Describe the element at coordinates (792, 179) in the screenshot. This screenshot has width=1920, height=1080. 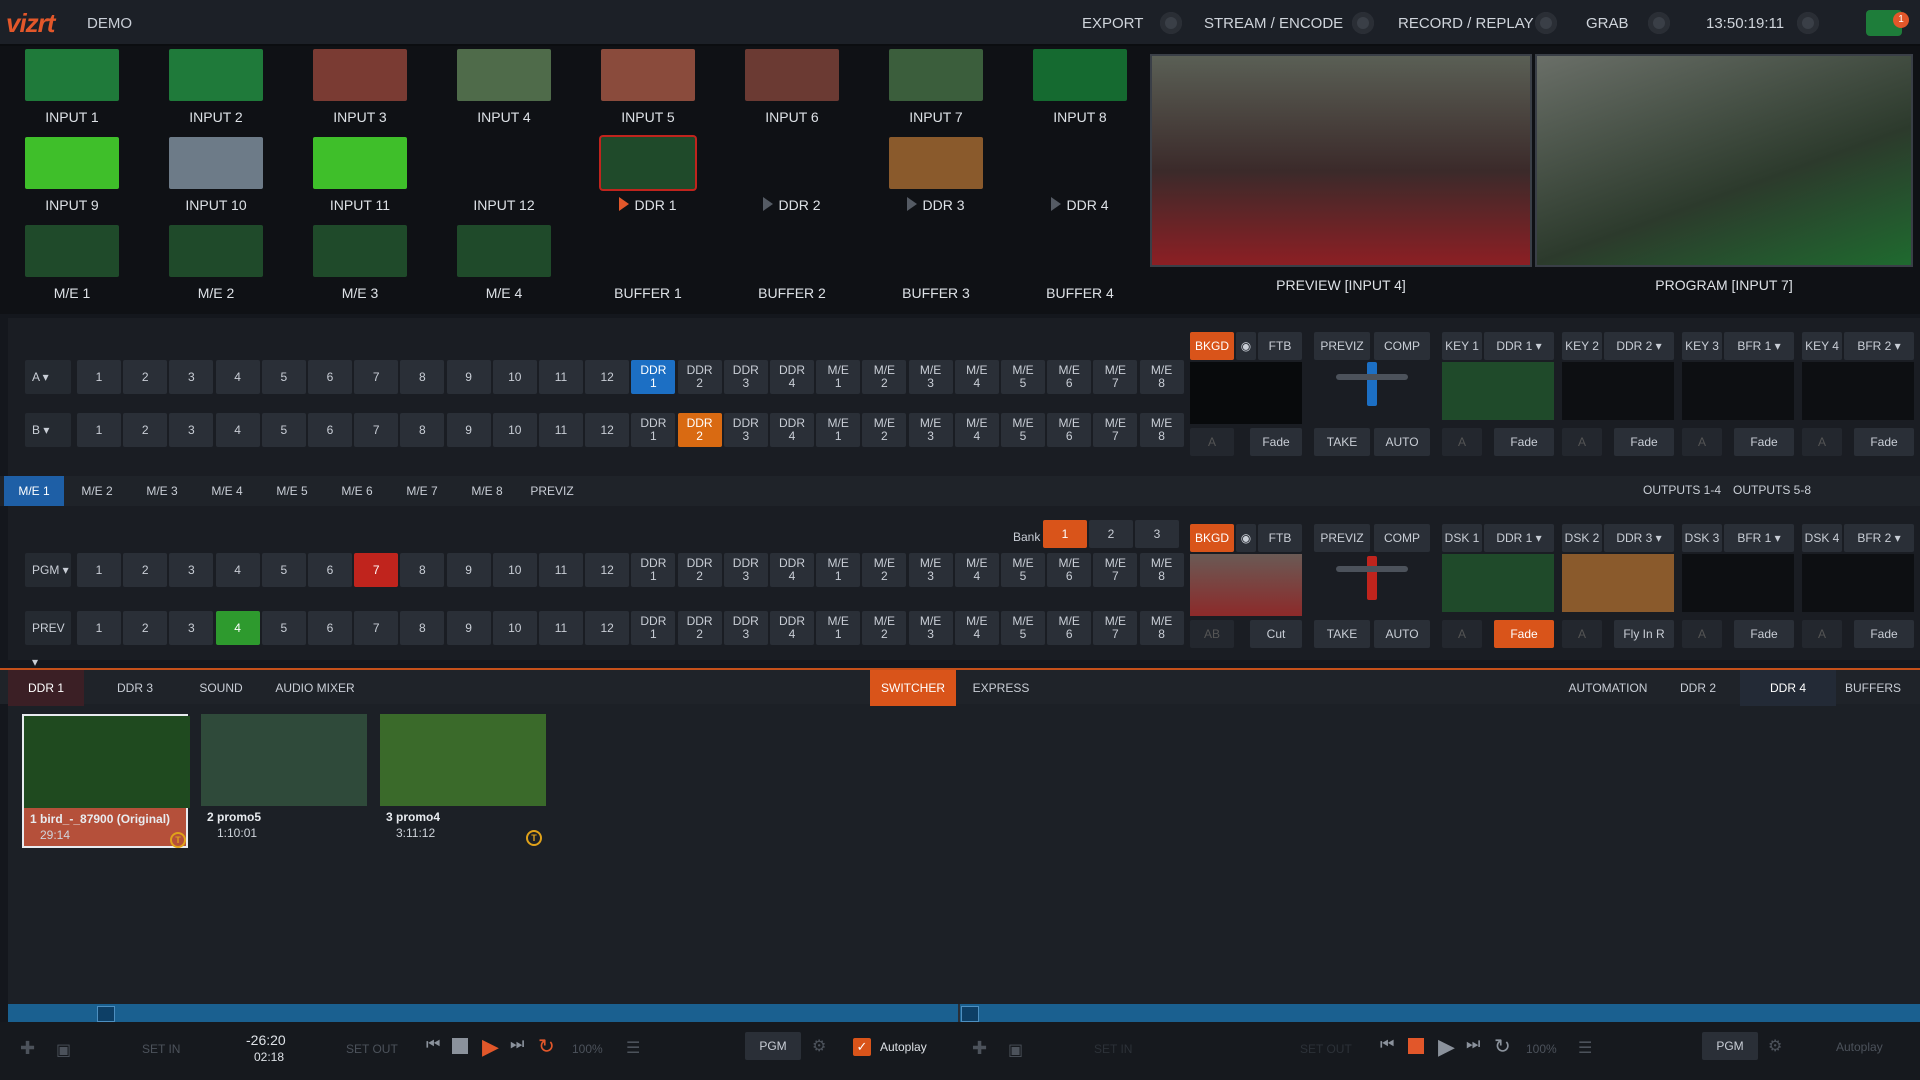
I see `source-tile-14: DDR 2` at that location.